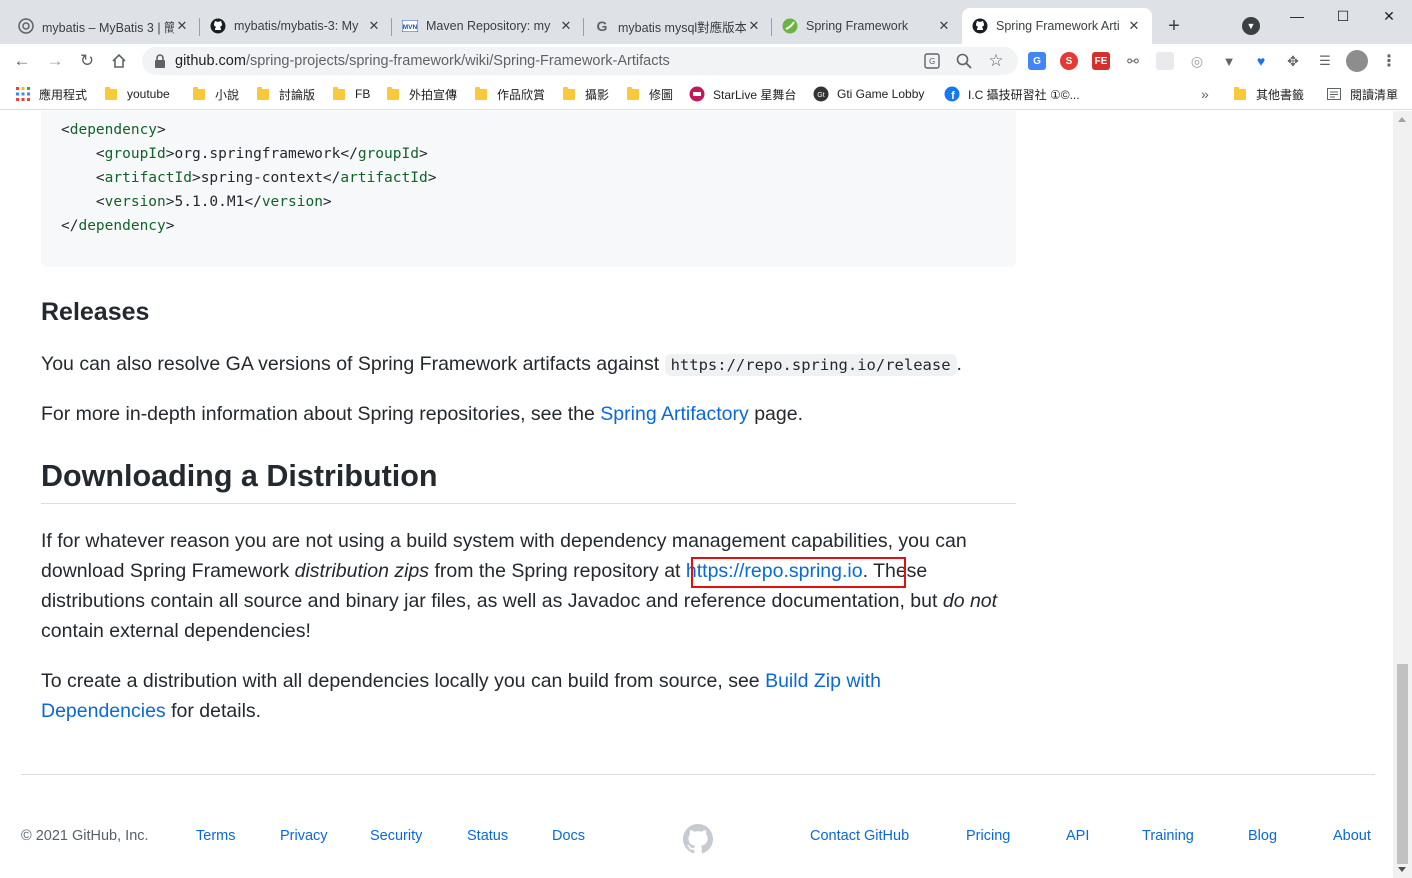 The width and height of the screenshot is (1412, 878). I want to click on code-token: version, so click(135, 202).